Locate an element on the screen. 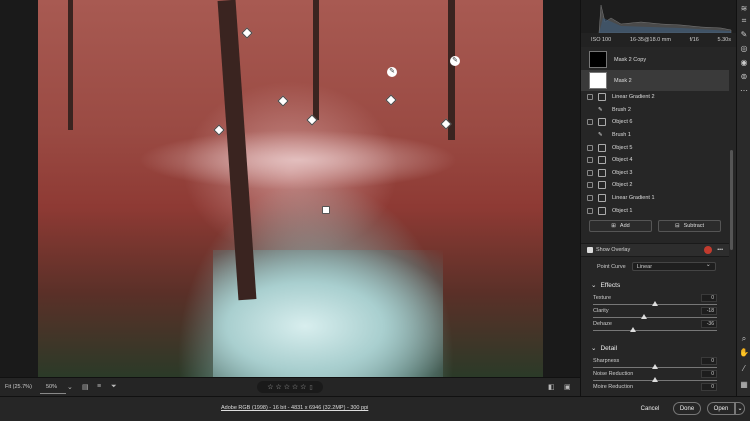  split-view-icon: ▣ is located at coordinates (567, 387).